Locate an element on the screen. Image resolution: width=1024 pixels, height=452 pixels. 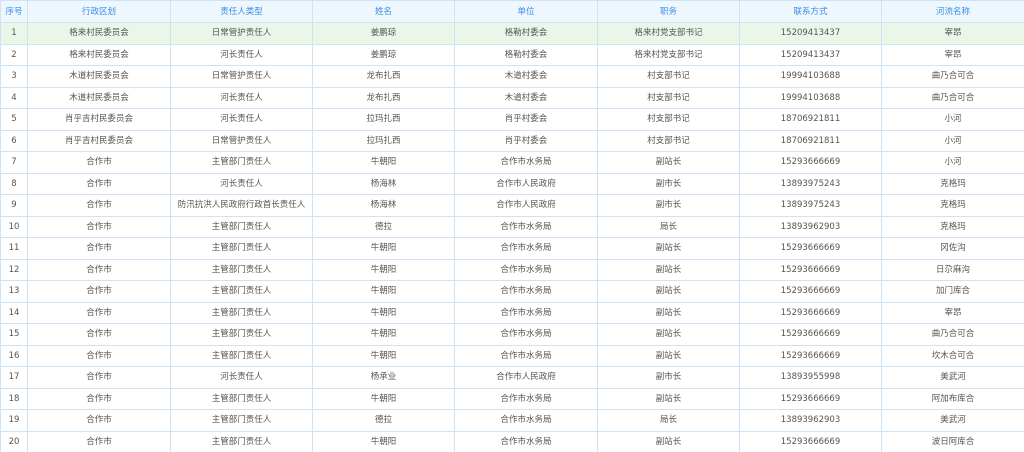
cell-name: 龙布扎西 is located at coordinates (383, 97).